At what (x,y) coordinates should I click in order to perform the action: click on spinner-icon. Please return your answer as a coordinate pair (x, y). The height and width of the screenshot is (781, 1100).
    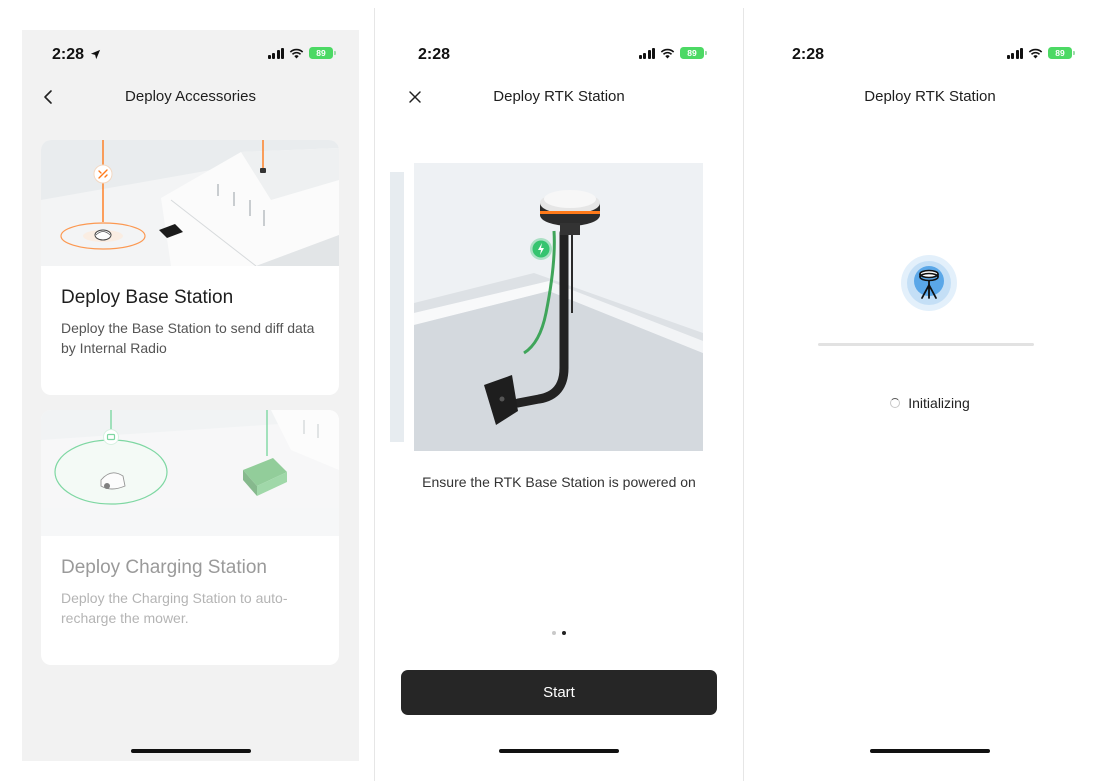
    Looking at the image, I should click on (895, 403).